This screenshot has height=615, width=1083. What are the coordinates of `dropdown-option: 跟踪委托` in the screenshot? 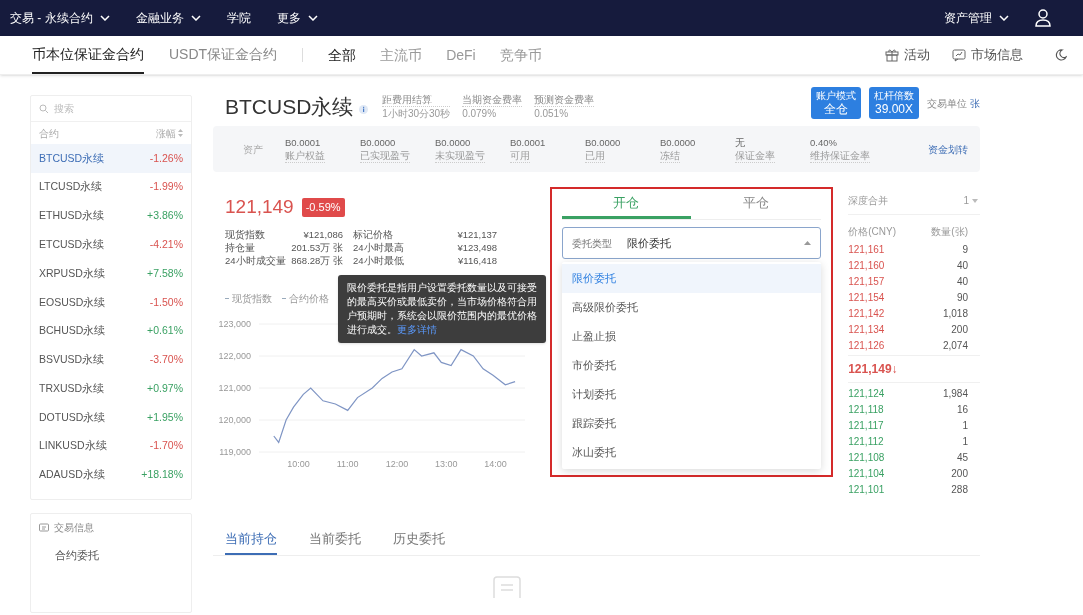 It's located at (691, 423).